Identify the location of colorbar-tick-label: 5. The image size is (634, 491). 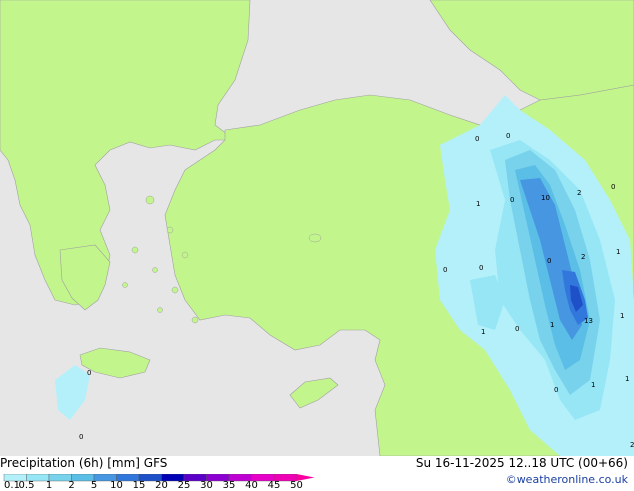
(94, 485).